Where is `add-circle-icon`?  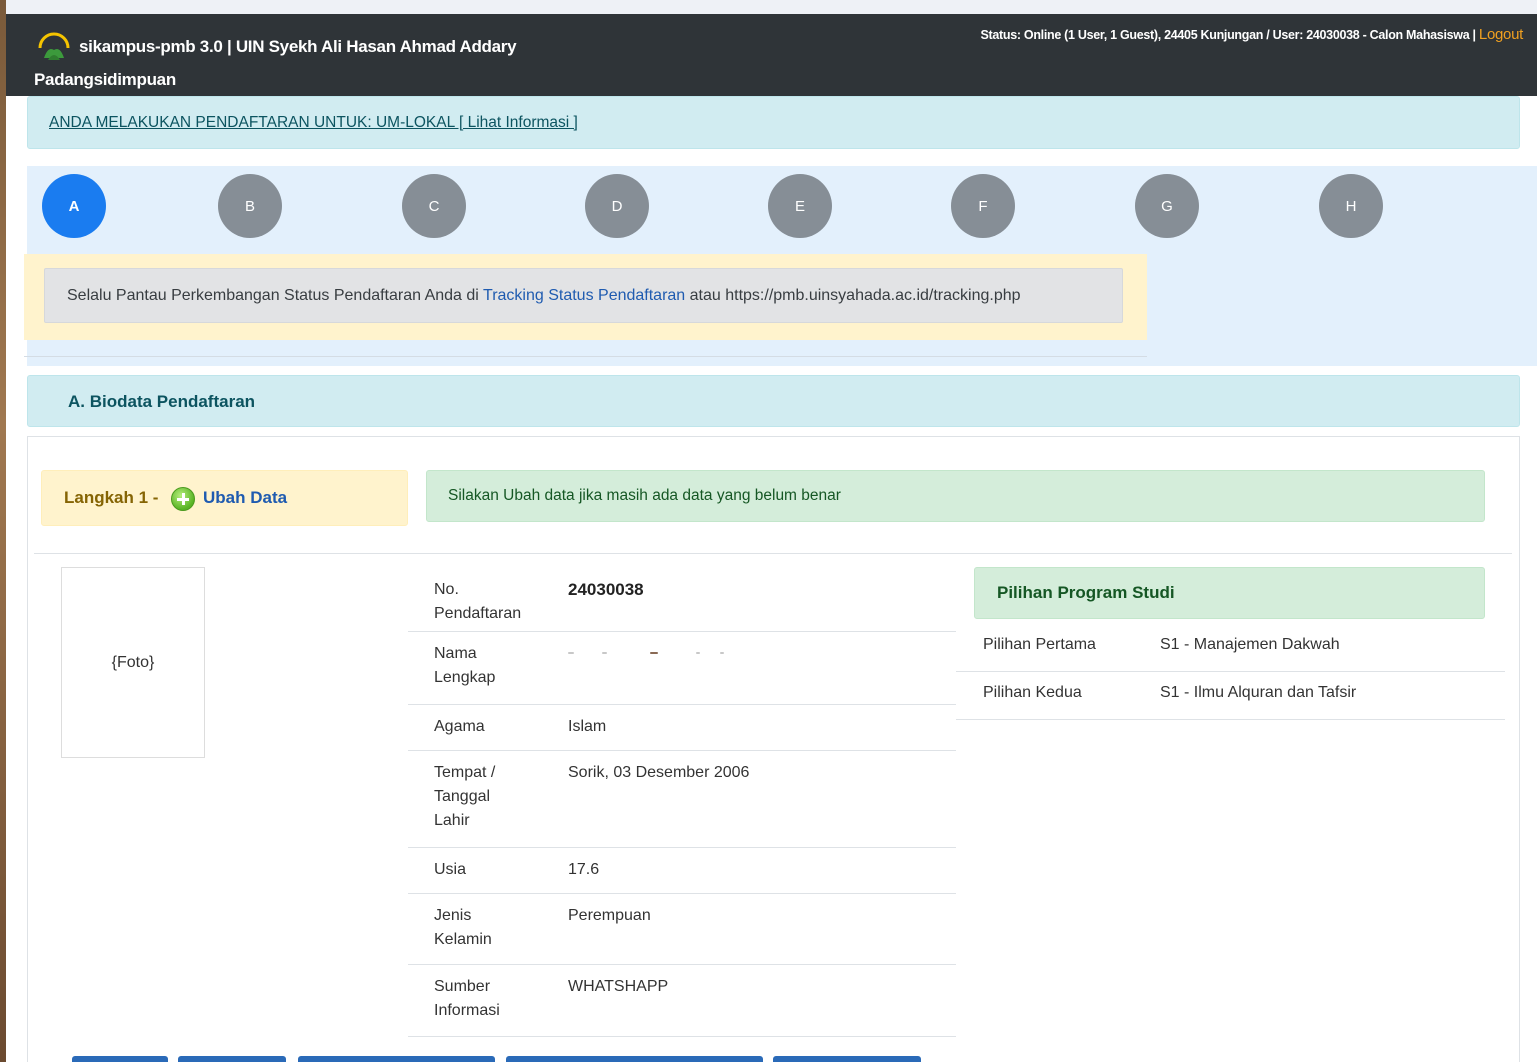 add-circle-icon is located at coordinates (183, 499).